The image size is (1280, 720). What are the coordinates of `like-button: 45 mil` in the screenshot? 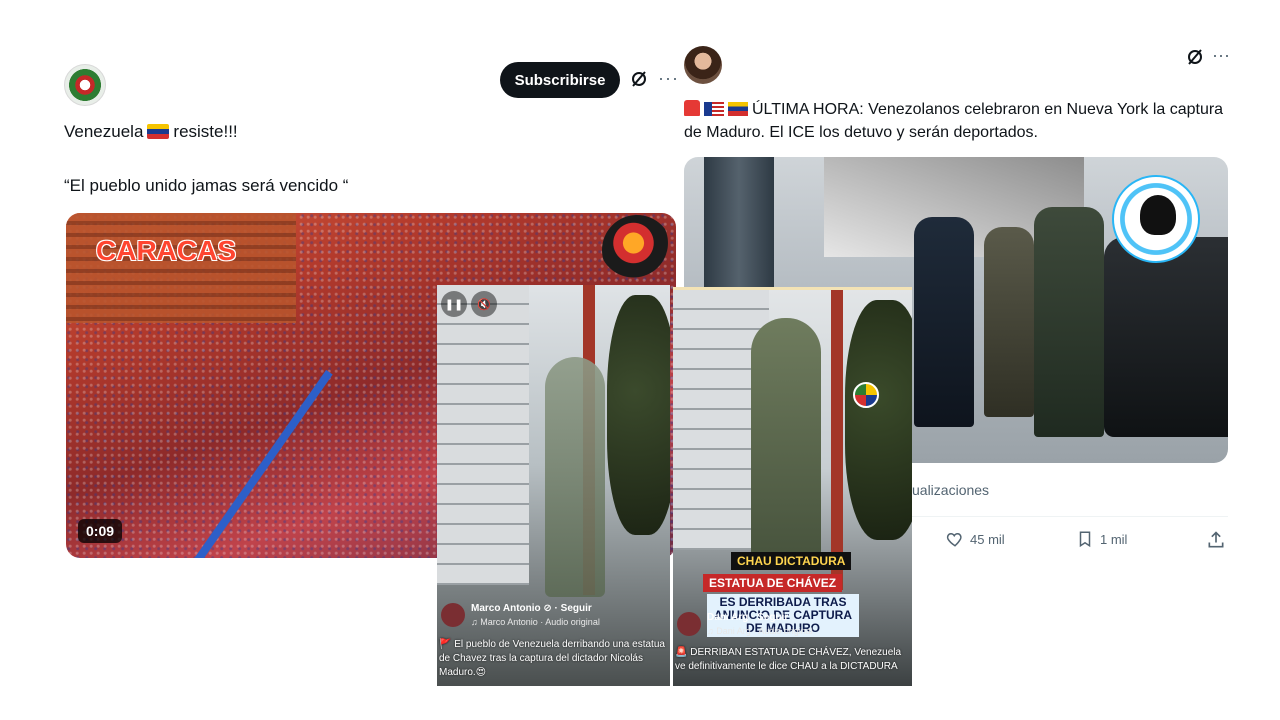 It's located at (975, 539).